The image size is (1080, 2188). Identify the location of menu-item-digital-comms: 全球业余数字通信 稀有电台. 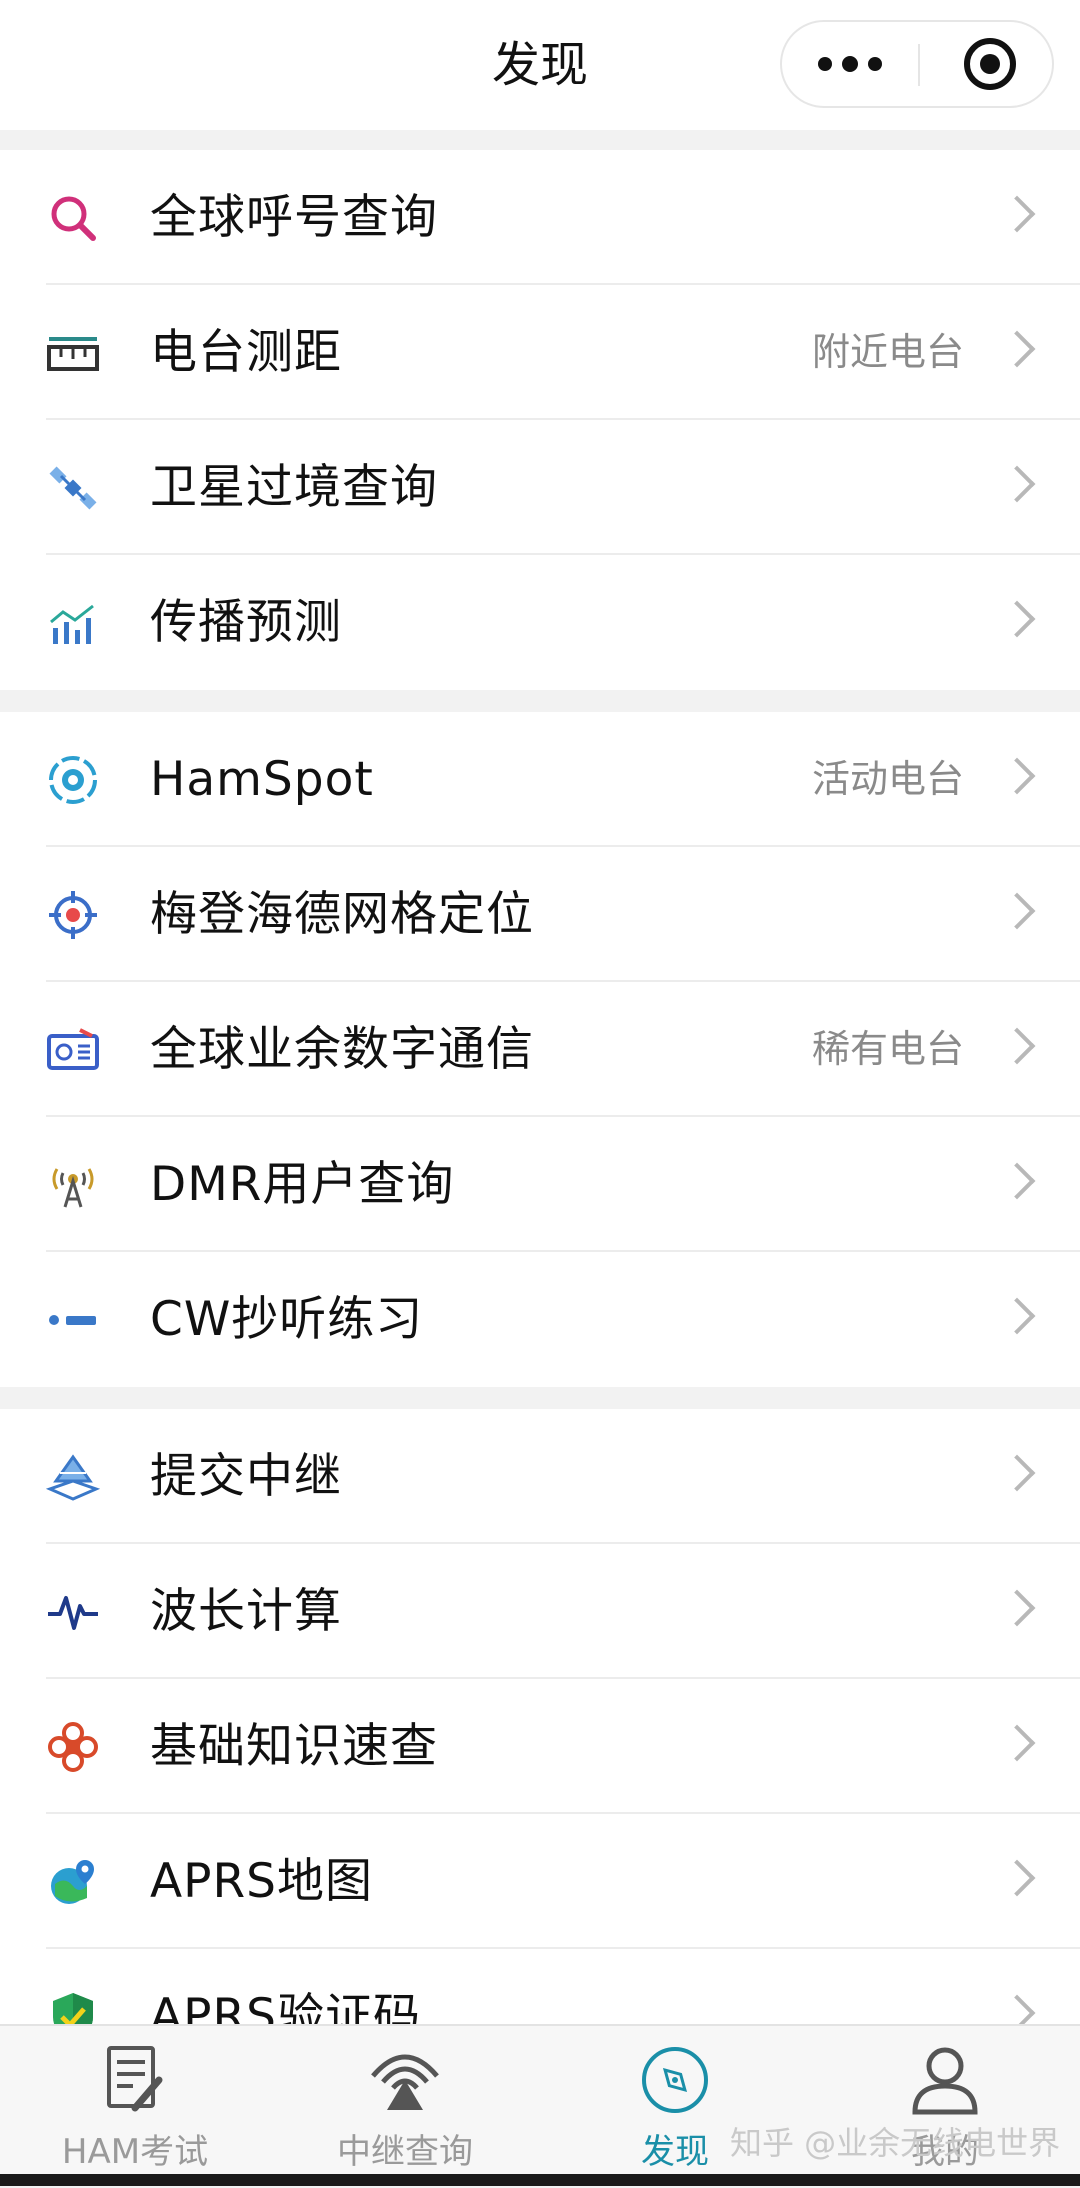
(540, 1049).